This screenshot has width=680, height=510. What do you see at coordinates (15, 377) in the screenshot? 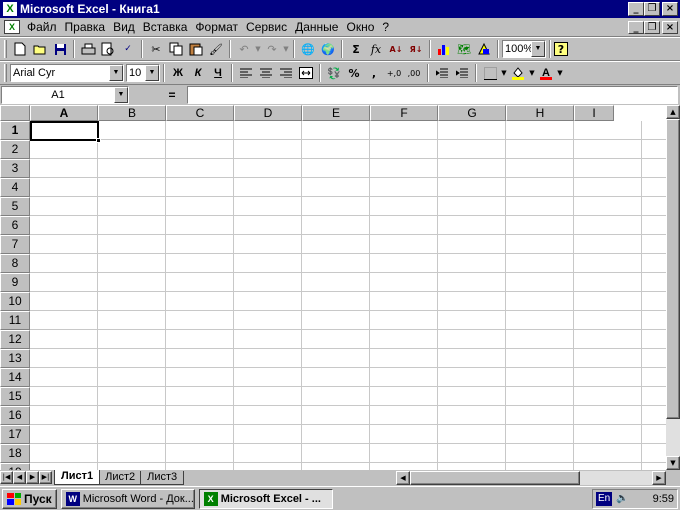
I see `row-header-14: 14` at bounding box center [15, 377].